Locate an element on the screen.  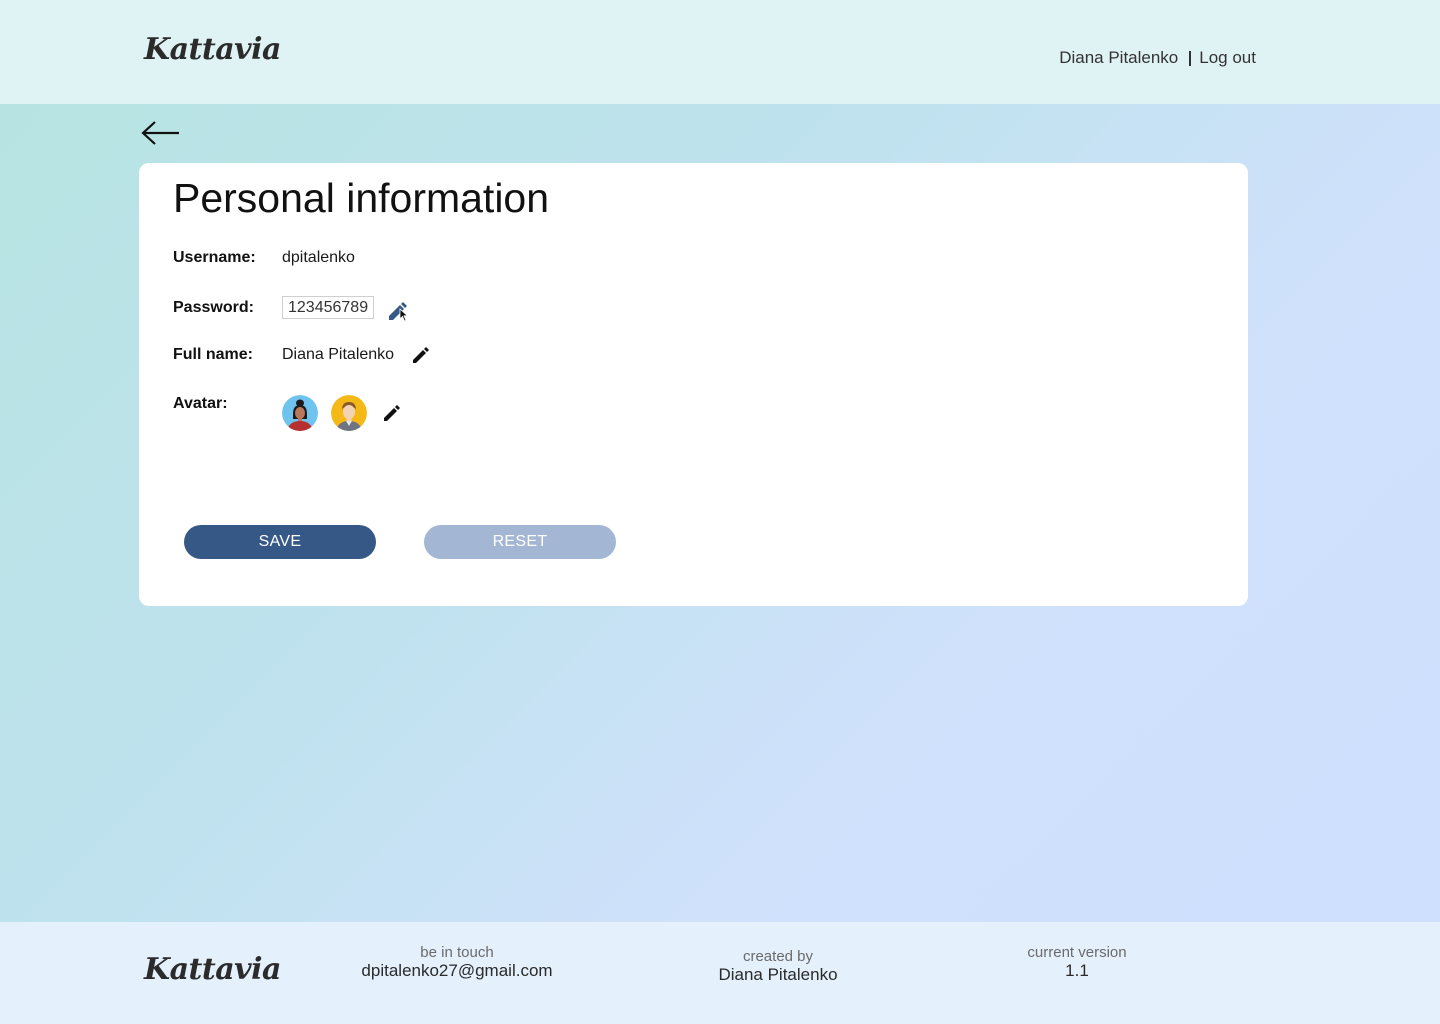
avatar-options is located at coordinates (342, 413).